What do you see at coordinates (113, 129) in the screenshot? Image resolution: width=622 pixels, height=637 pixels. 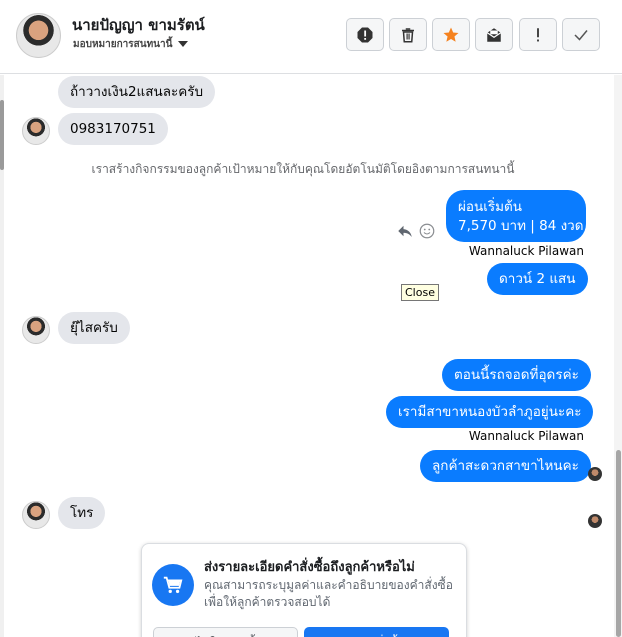 I see `incoming-message: 0983170751` at bounding box center [113, 129].